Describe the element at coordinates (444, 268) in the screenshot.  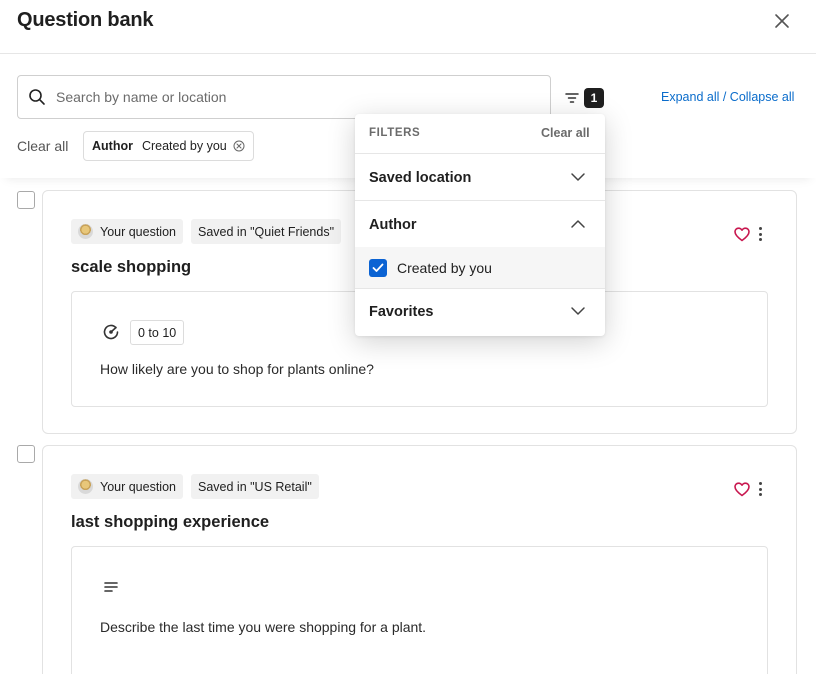
I see `filter-option-label: Created by you` at that location.